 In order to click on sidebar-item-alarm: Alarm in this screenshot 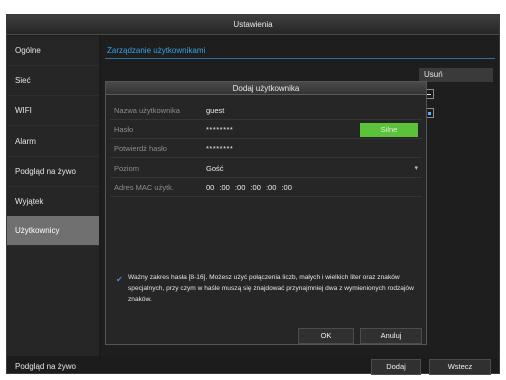, I will do `click(53, 142)`.